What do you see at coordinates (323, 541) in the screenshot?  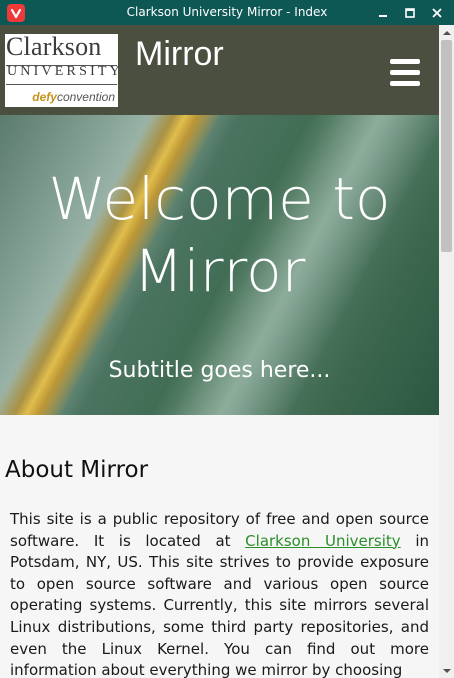 I see `clarkson-university-link: Clarkson University` at bounding box center [323, 541].